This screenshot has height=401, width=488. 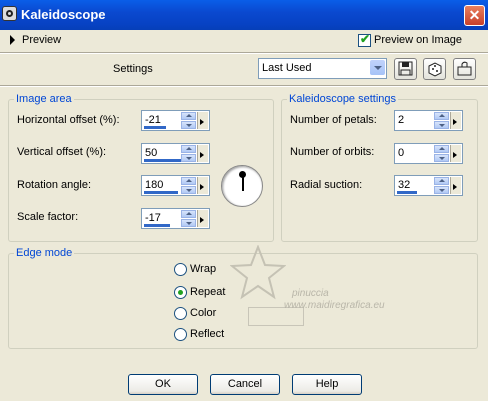 I want to click on close-button: ✕, so click(x=474, y=15).